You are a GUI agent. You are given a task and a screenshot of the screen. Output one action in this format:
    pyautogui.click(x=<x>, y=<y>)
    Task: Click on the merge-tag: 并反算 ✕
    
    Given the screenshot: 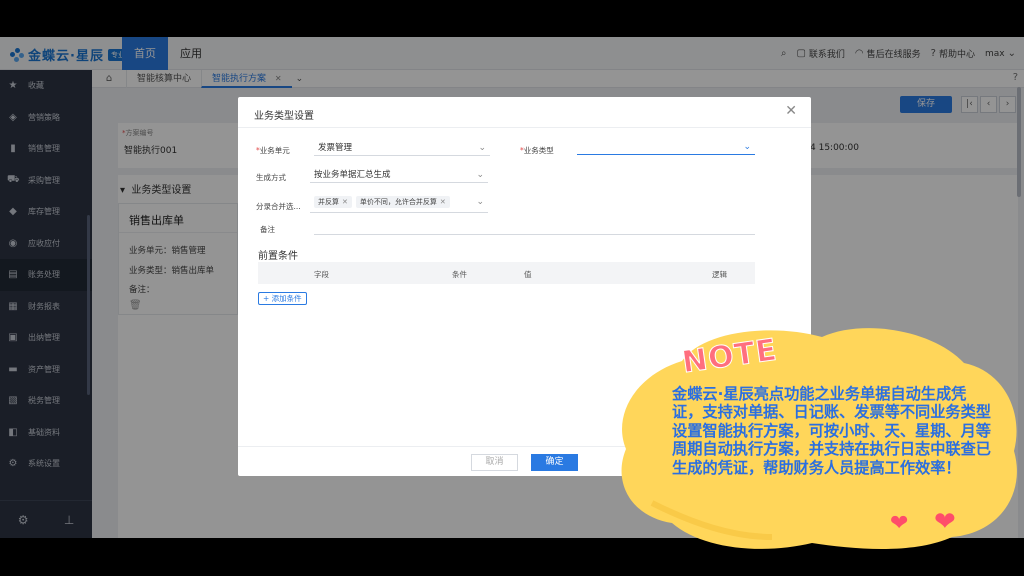 What is the action you would take?
    pyautogui.click(x=333, y=202)
    